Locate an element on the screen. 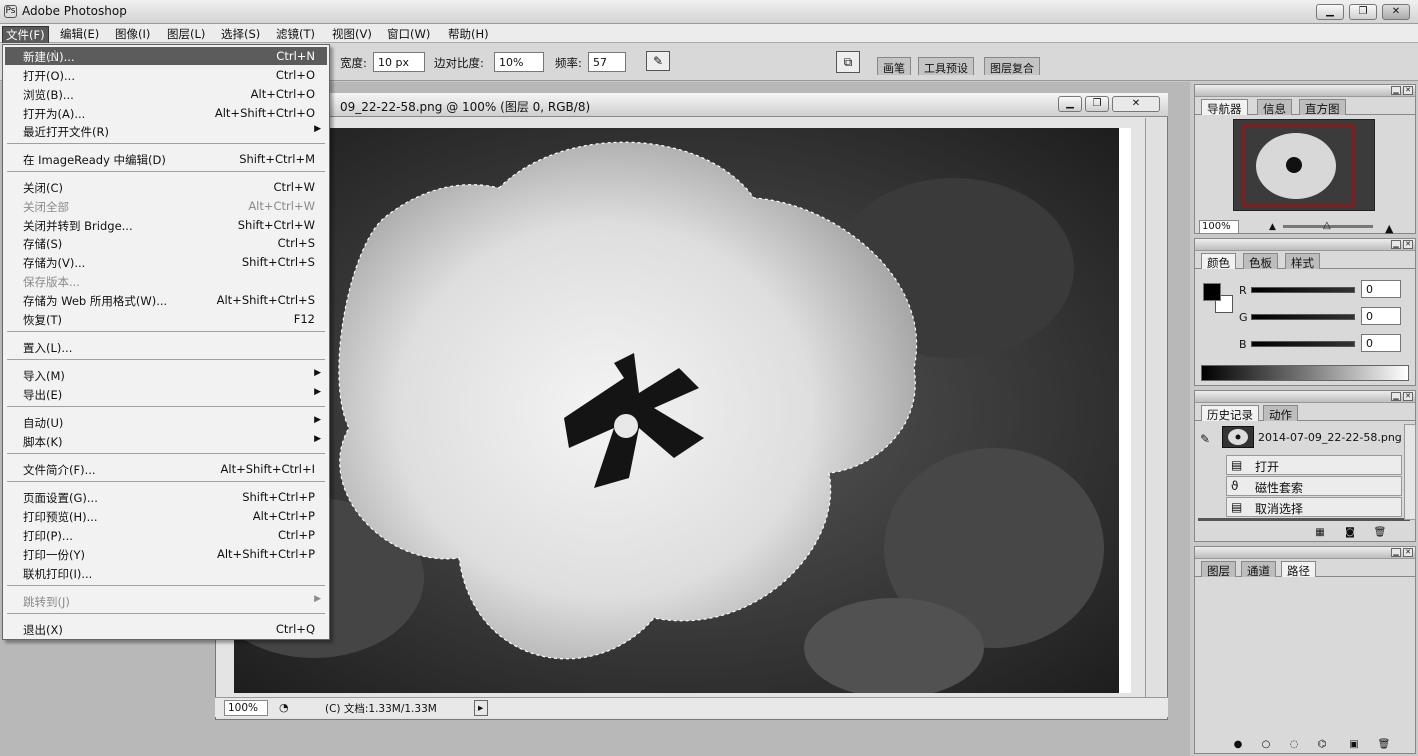 The height and width of the screenshot is (756, 1418). pen-pressure-icon: ✎ is located at coordinates (658, 61).